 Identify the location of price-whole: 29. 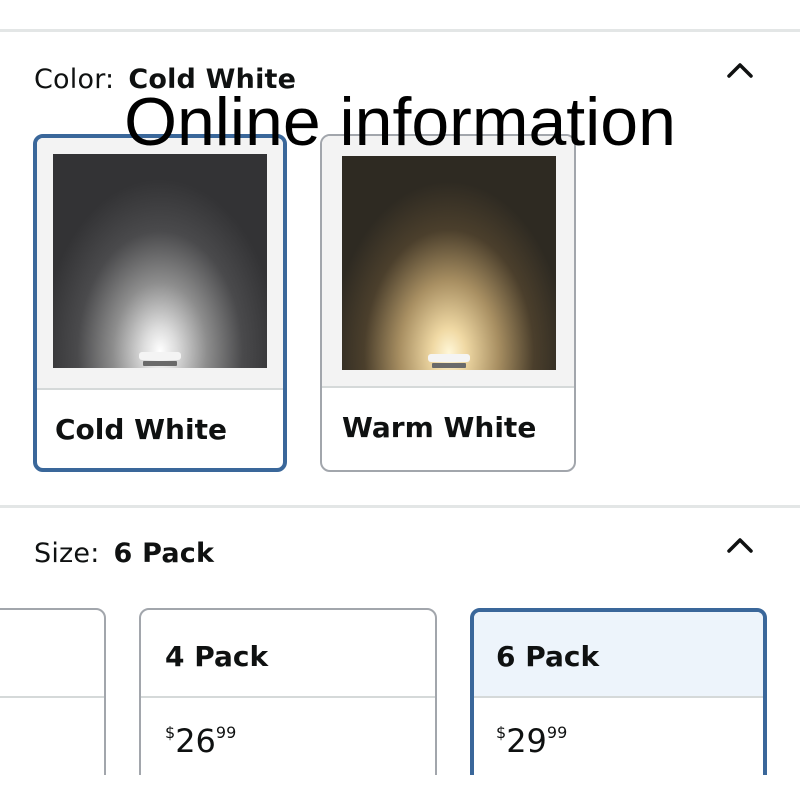
(526, 741).